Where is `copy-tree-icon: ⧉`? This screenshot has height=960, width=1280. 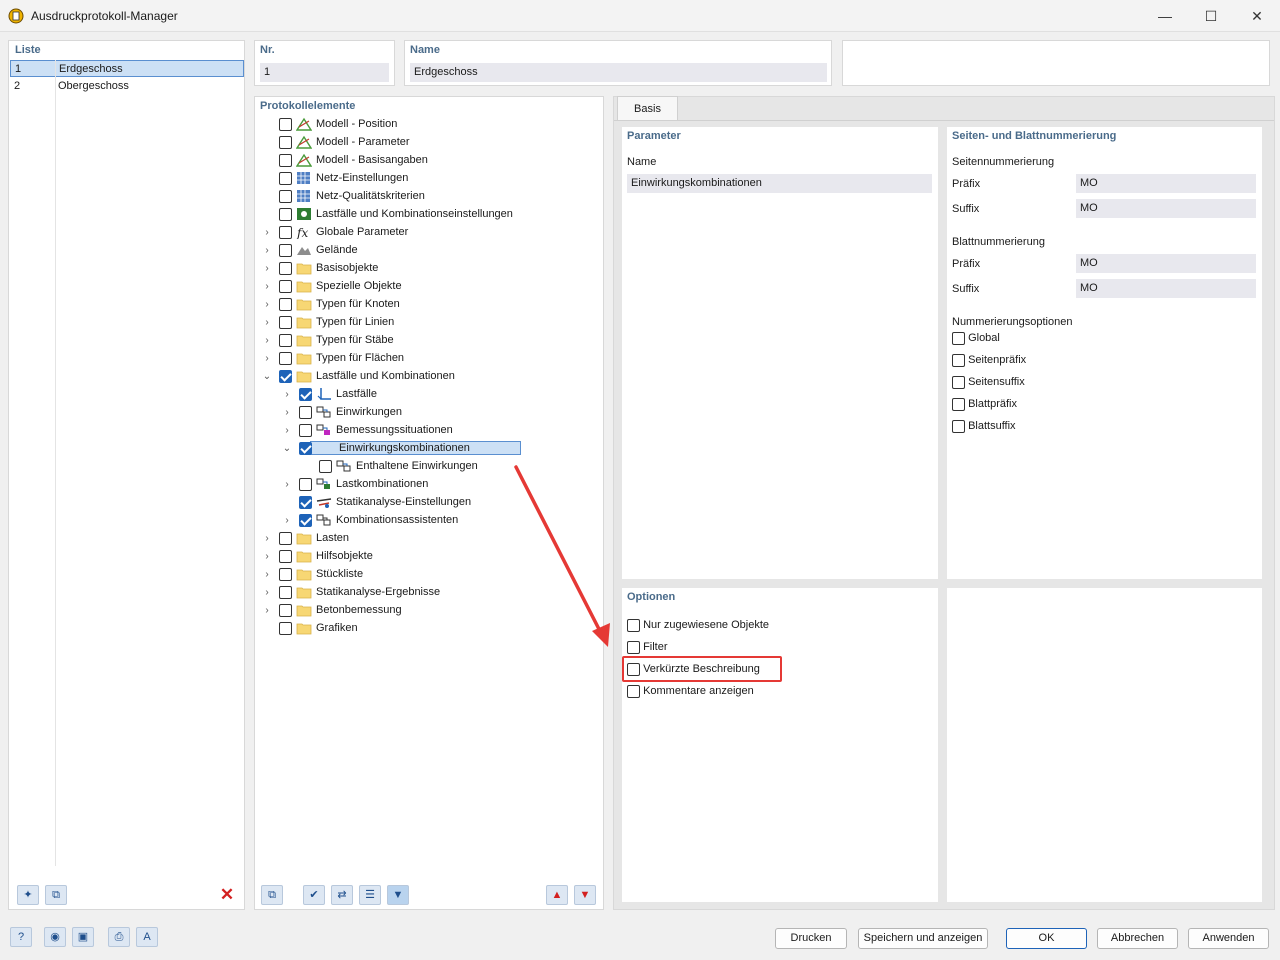 copy-tree-icon: ⧉ is located at coordinates (272, 895).